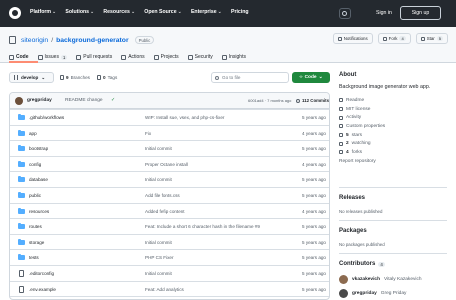 Image resolution: width=456 pixels, height=300 pixels. I want to click on file-commit-message-link: Added fefip content, so click(165, 211).